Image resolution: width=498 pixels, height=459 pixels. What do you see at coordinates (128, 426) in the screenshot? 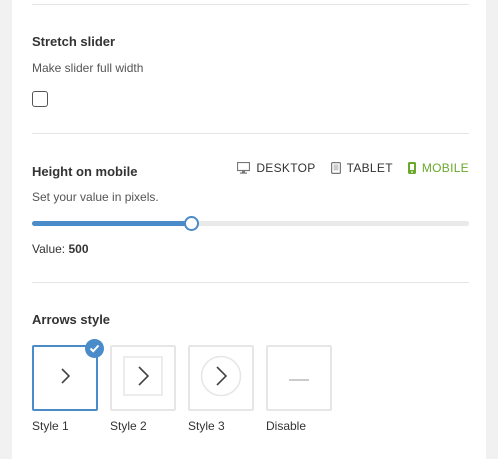
I see `arrow-style-label: Style 2` at bounding box center [128, 426].